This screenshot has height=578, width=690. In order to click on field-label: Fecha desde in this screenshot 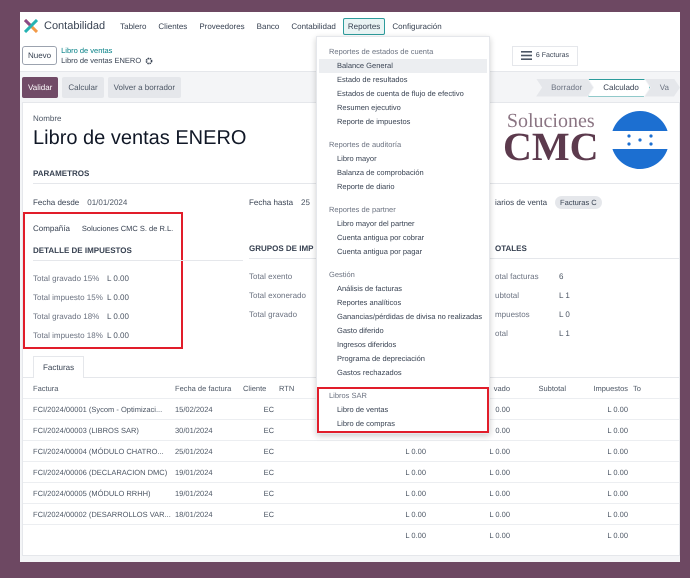, I will do `click(56, 202)`.